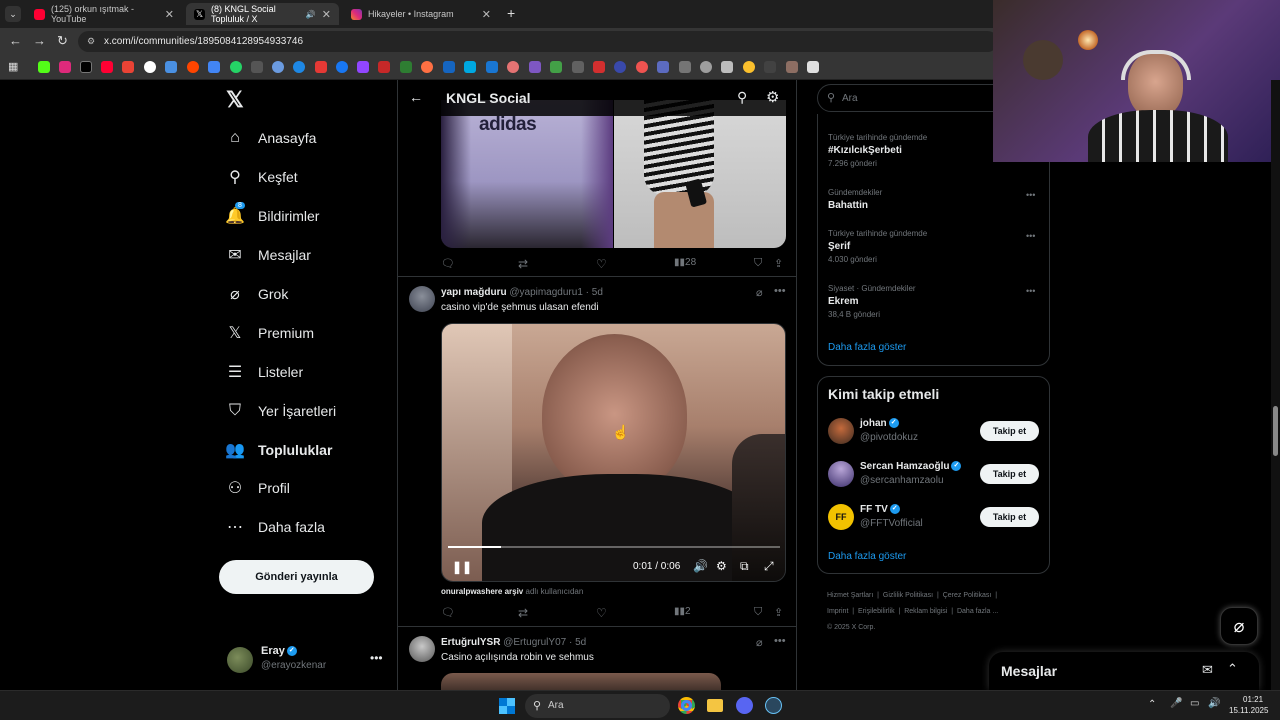 This screenshot has width=1280, height=720. What do you see at coordinates (908, 595) in the screenshot?
I see `footer-link: Gizlilik Politikası` at bounding box center [908, 595].